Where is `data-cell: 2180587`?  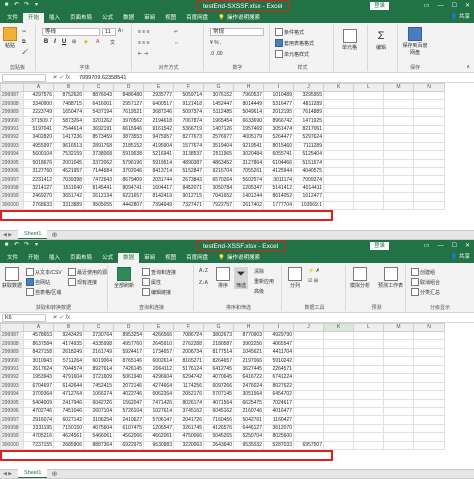 data-cell: 2180587 is located at coordinates (218, 344).